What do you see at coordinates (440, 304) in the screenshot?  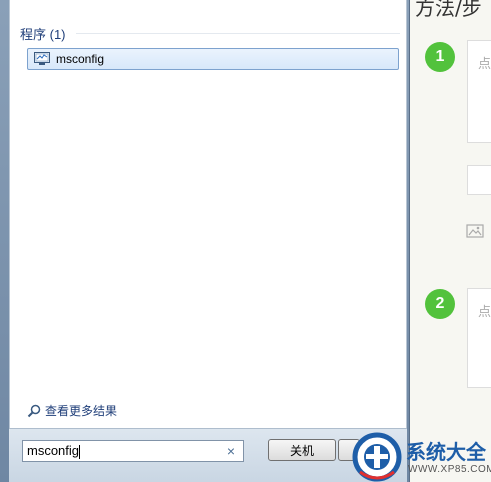 I see `step-2-badge: 2` at bounding box center [440, 304].